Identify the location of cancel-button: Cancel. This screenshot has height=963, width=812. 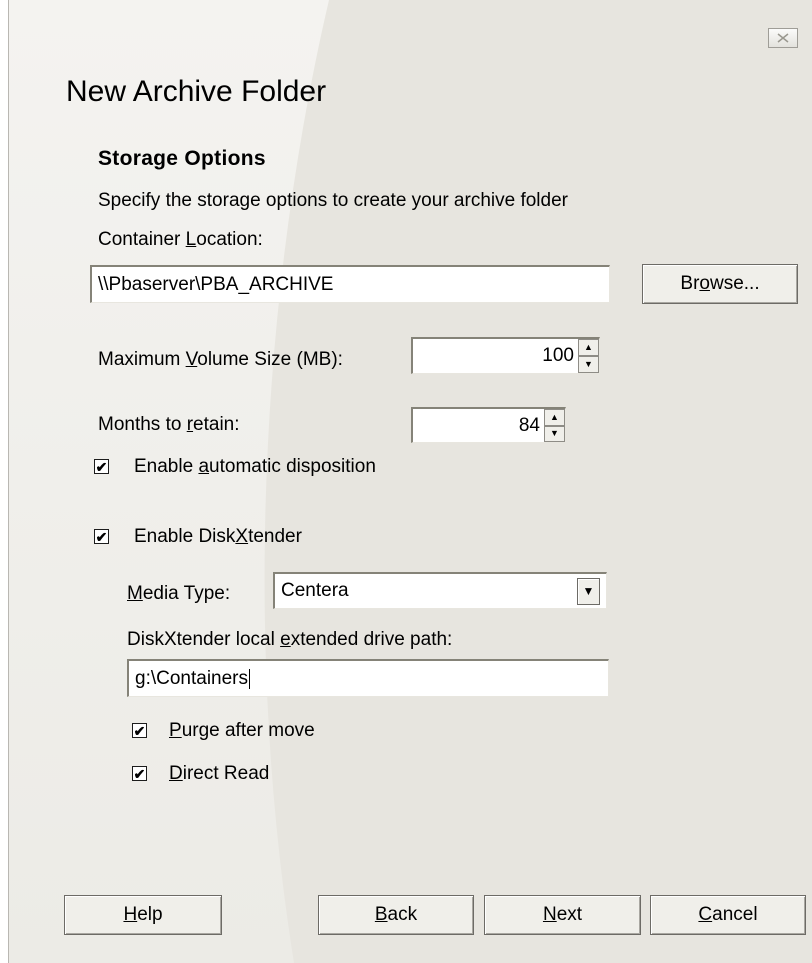
(728, 915).